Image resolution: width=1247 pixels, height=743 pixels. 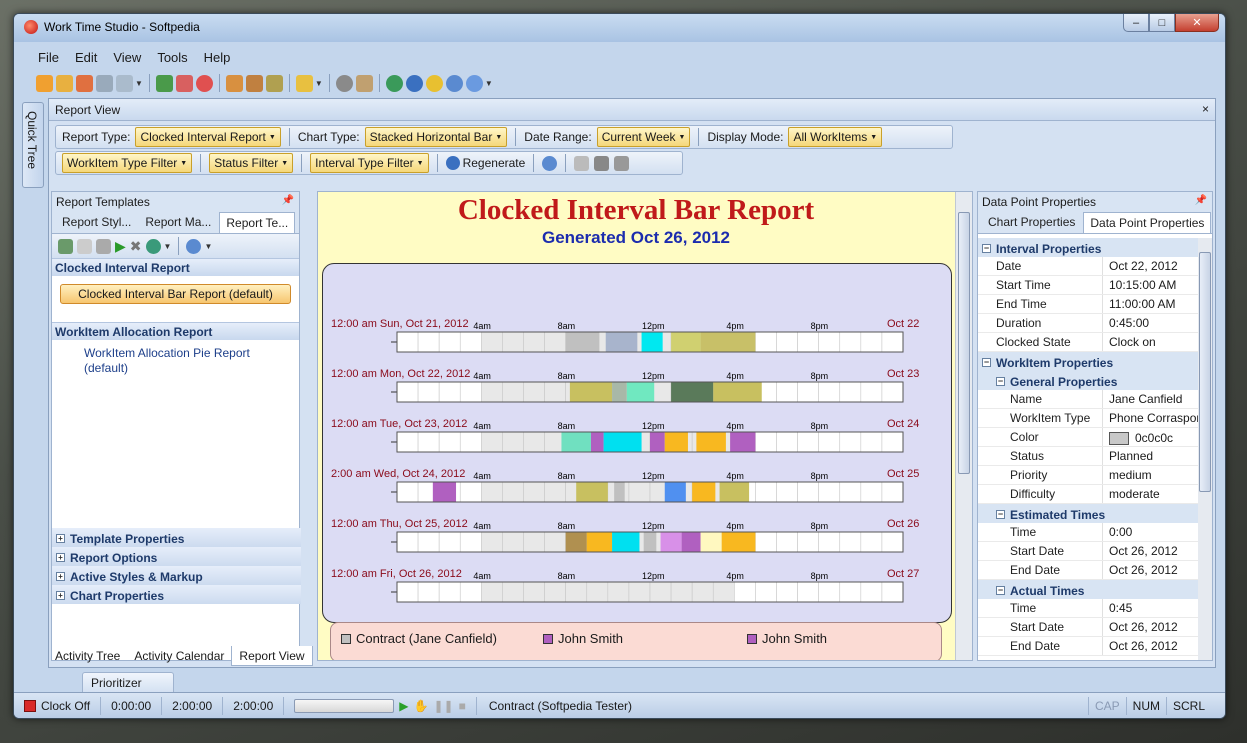 What do you see at coordinates (1093, 456) in the screenshot?
I see `prop-row: Status Planned` at bounding box center [1093, 456].